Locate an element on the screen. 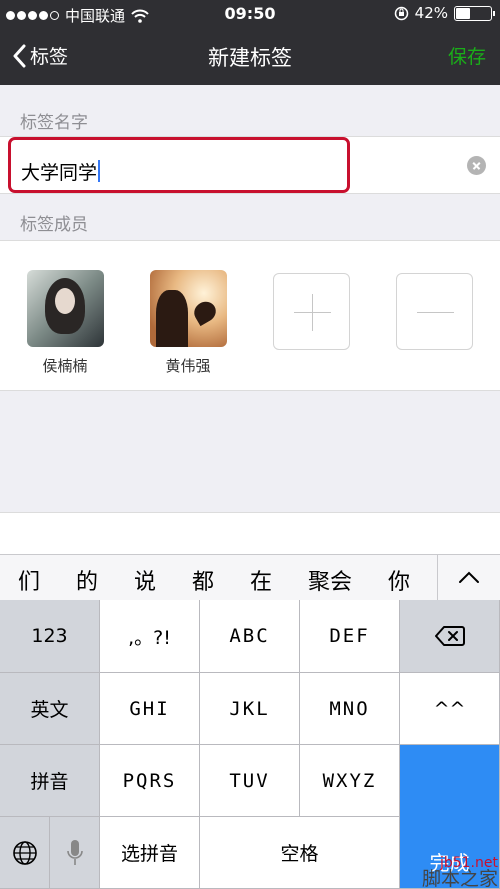 This screenshot has width=500, height=889. candidate-bar: 们 的 说 都 在 聚会 你 is located at coordinates (250, 577).